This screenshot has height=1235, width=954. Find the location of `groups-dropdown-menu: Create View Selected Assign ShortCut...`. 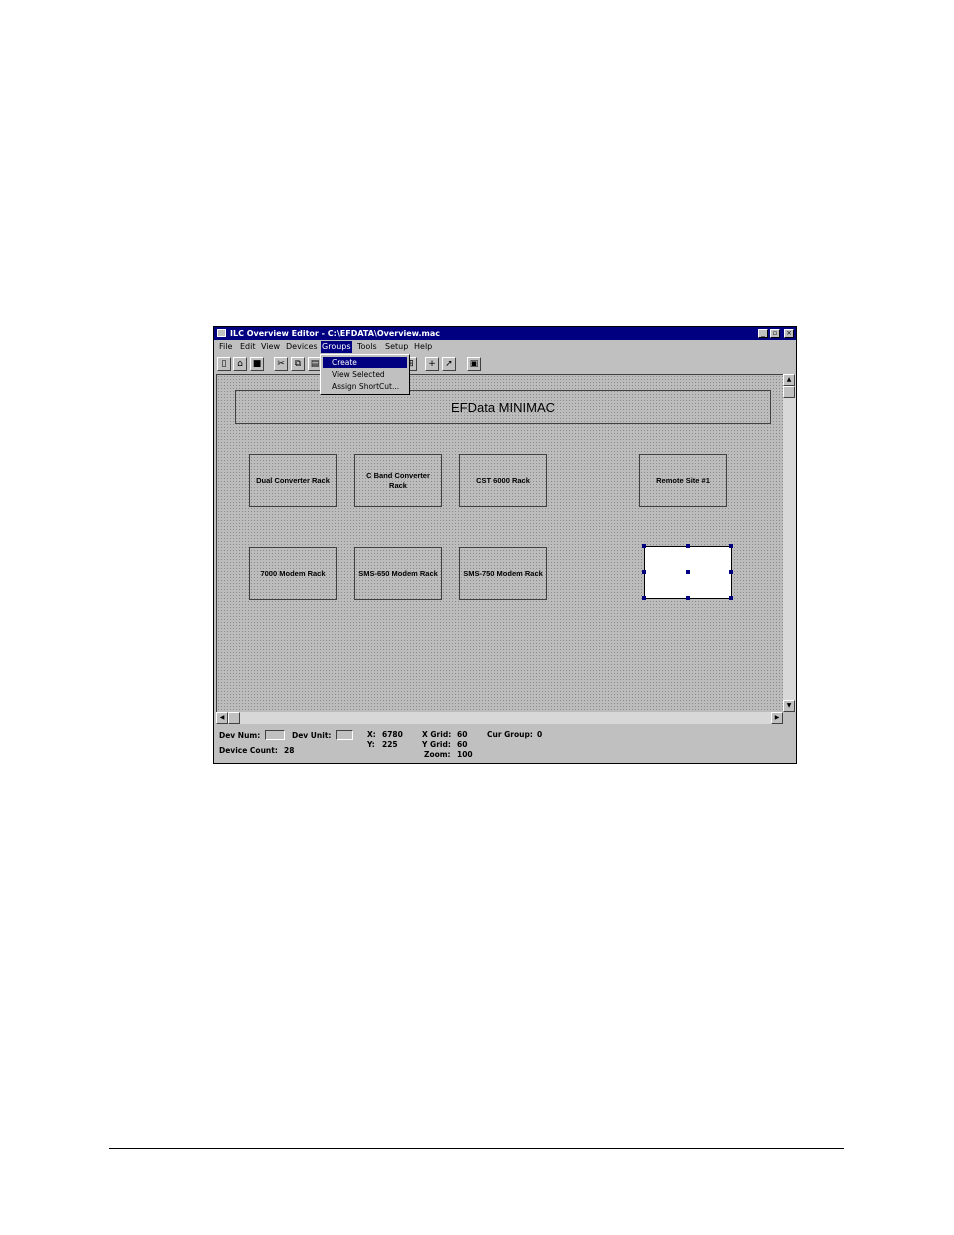

groups-dropdown-menu: Create View Selected Assign ShortCut... is located at coordinates (365, 374).